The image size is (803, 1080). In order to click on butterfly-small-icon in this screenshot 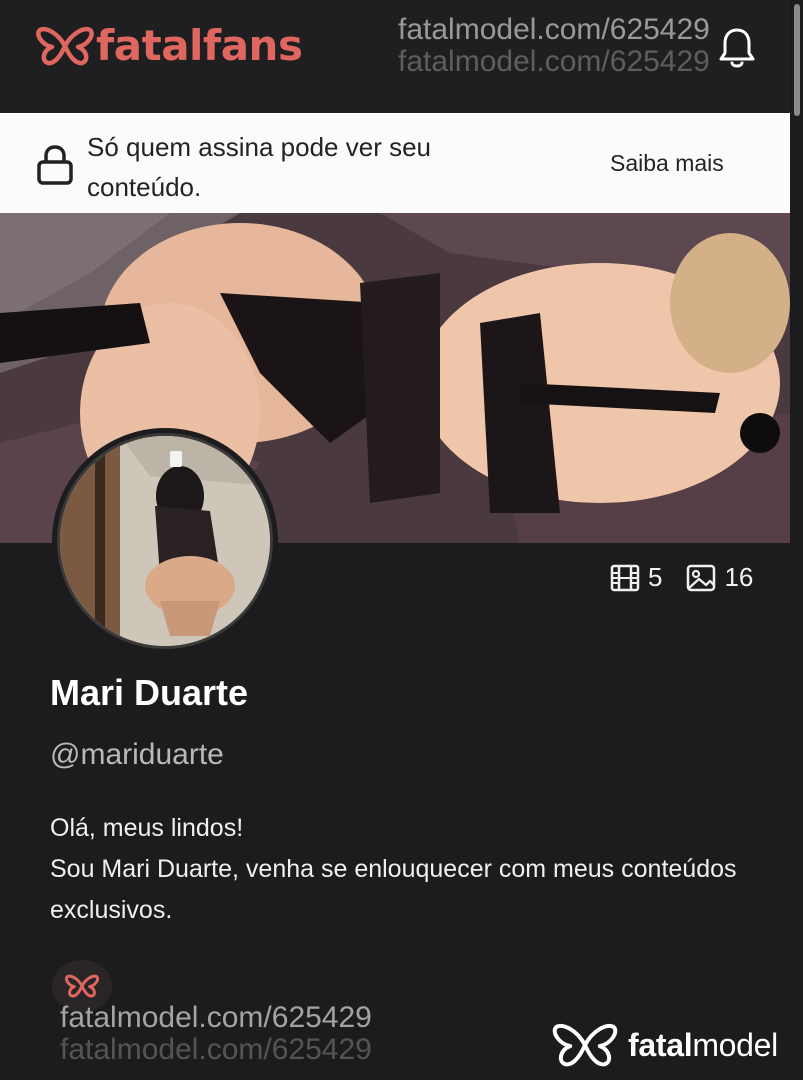, I will do `click(82, 986)`.